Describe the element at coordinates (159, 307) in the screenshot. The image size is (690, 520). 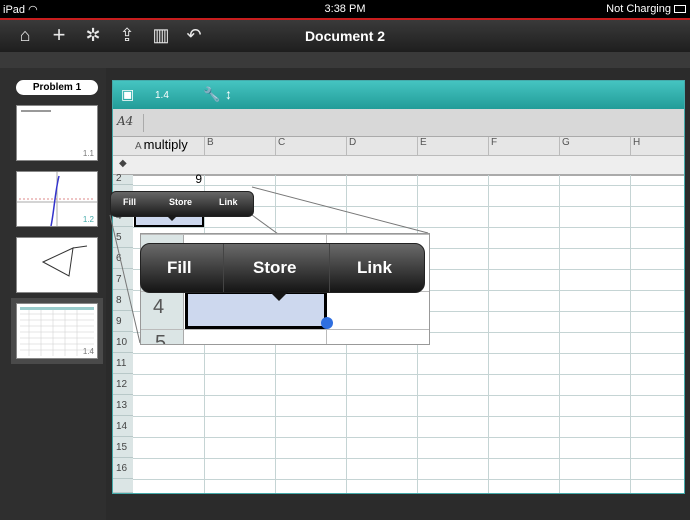
I see `mag-row-label-4: 4` at that location.